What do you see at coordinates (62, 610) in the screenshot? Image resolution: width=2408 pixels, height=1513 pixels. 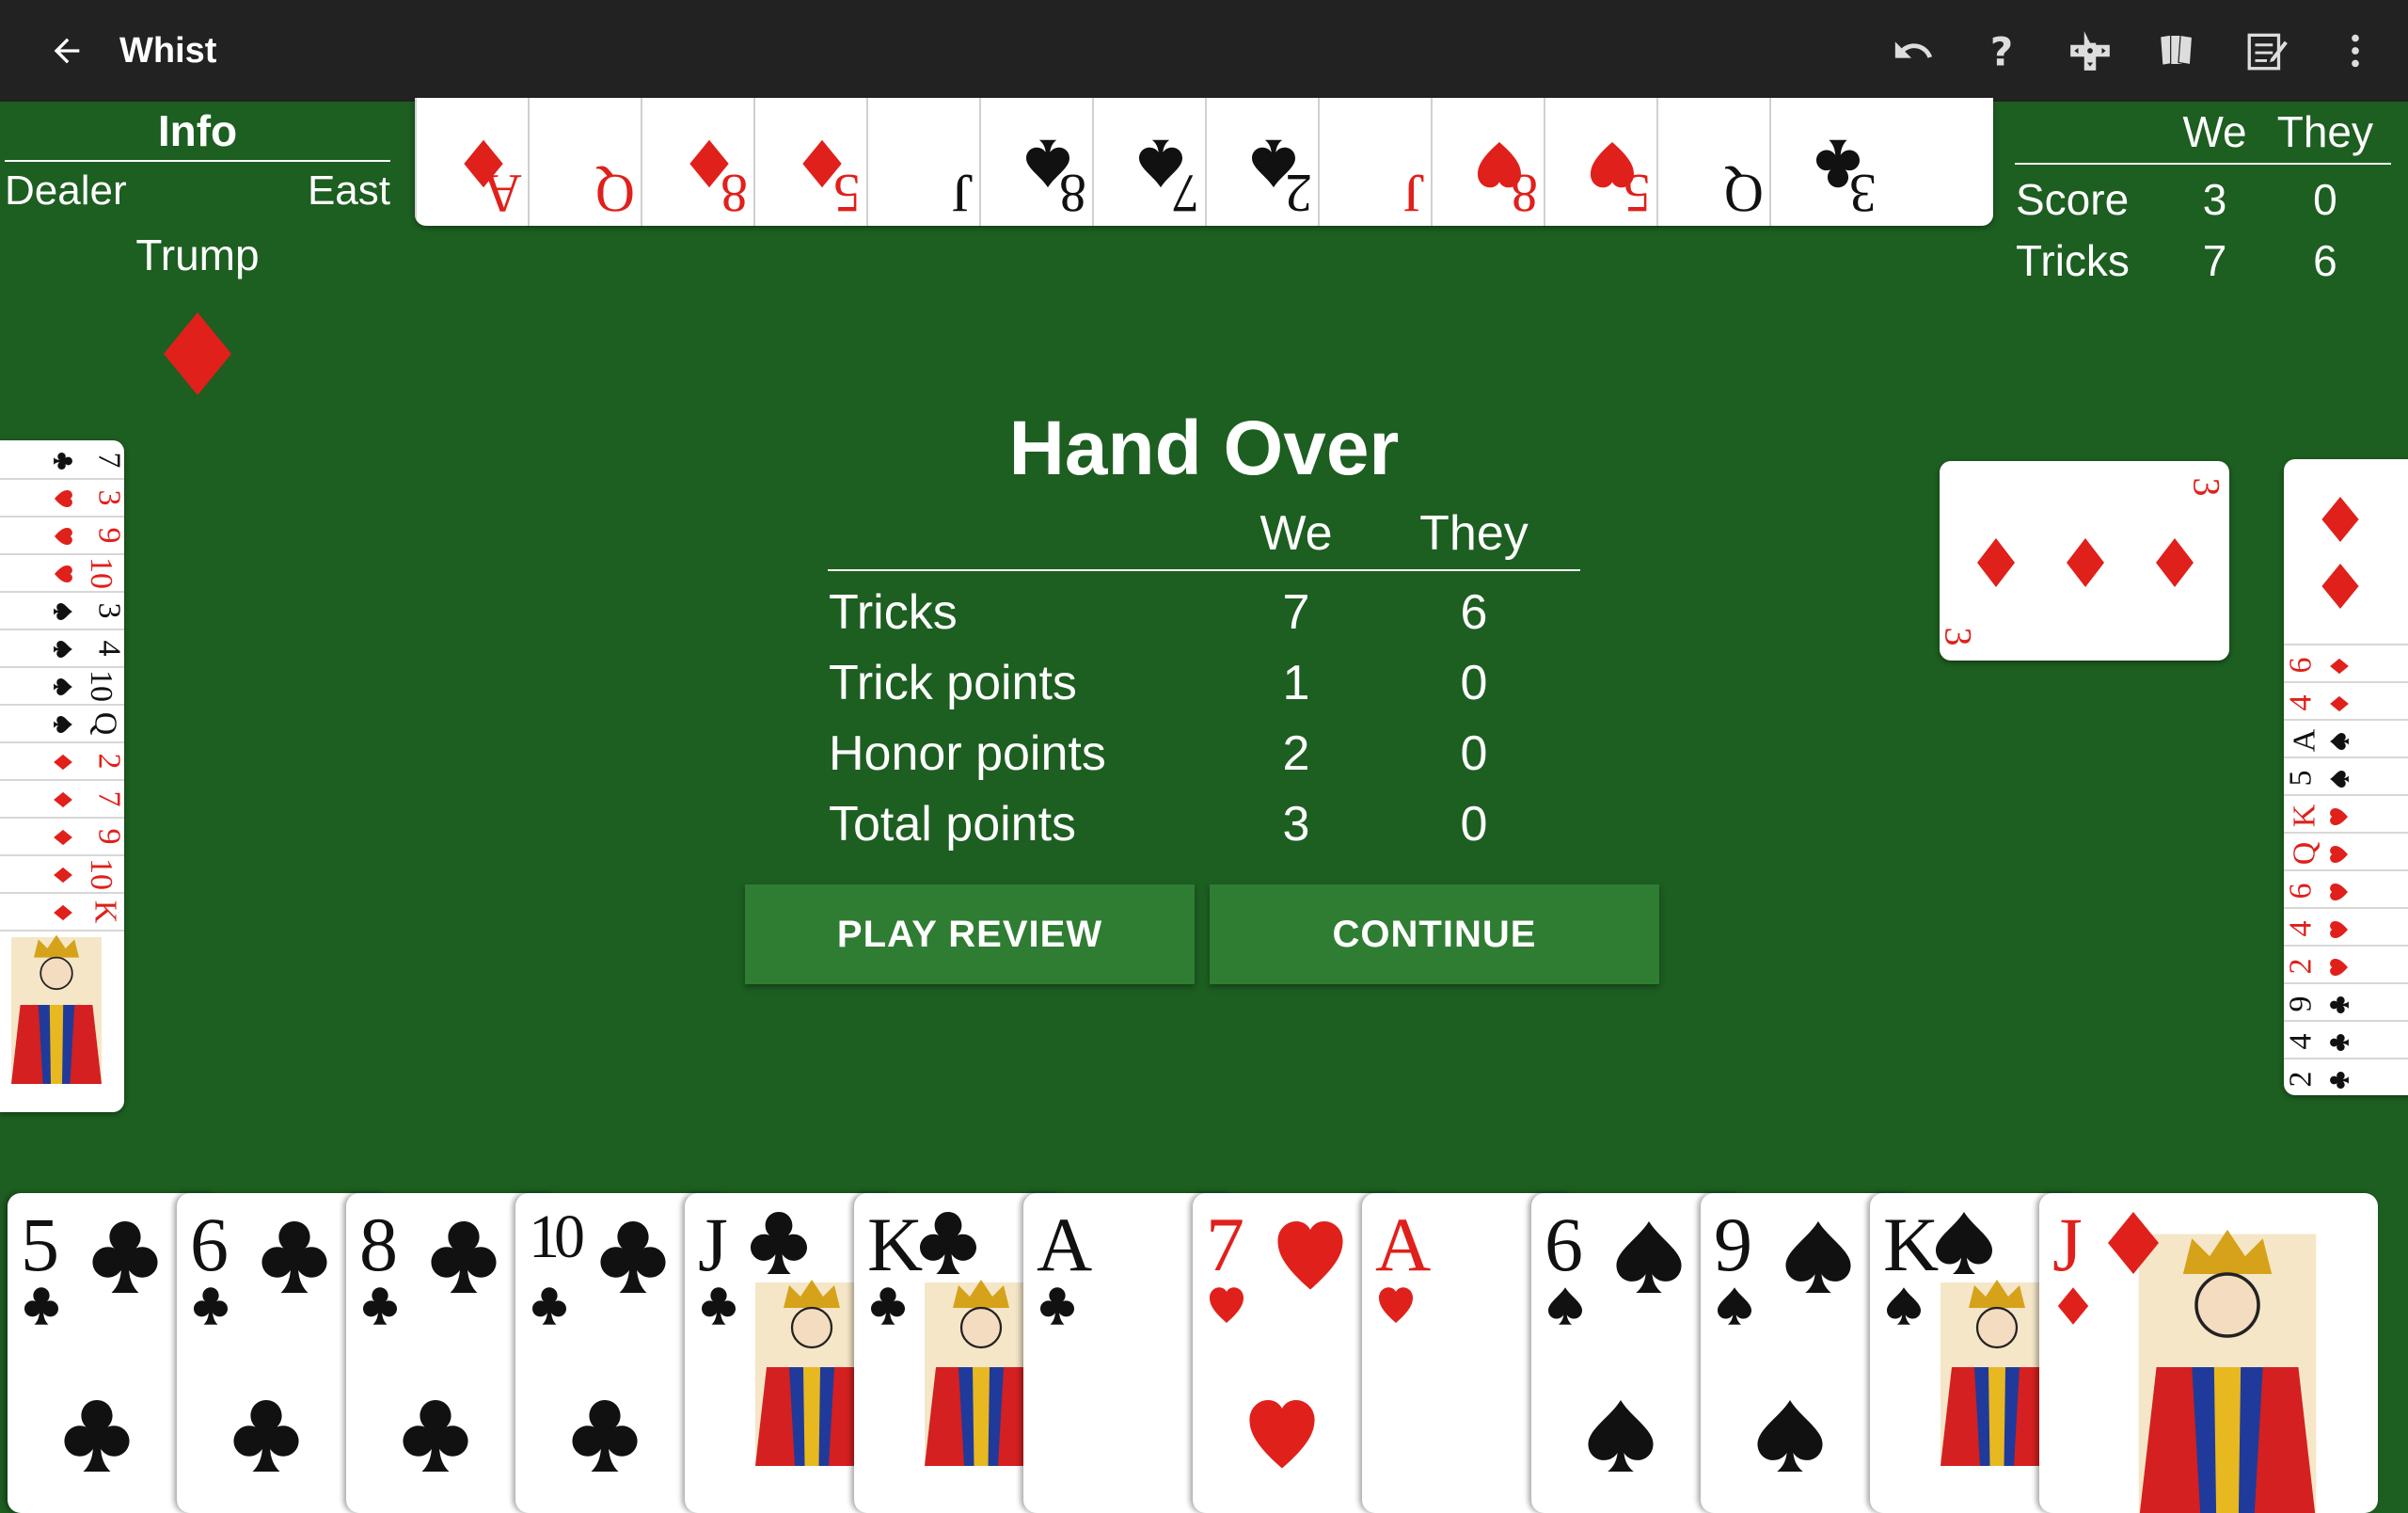 I see `card-3-of-spades: 3` at bounding box center [62, 610].